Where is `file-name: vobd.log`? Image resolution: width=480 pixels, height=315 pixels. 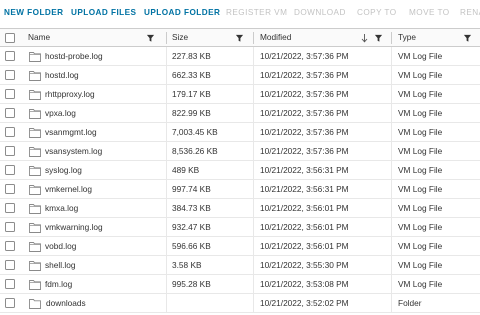
file-name: vobd.log is located at coordinates (60, 246).